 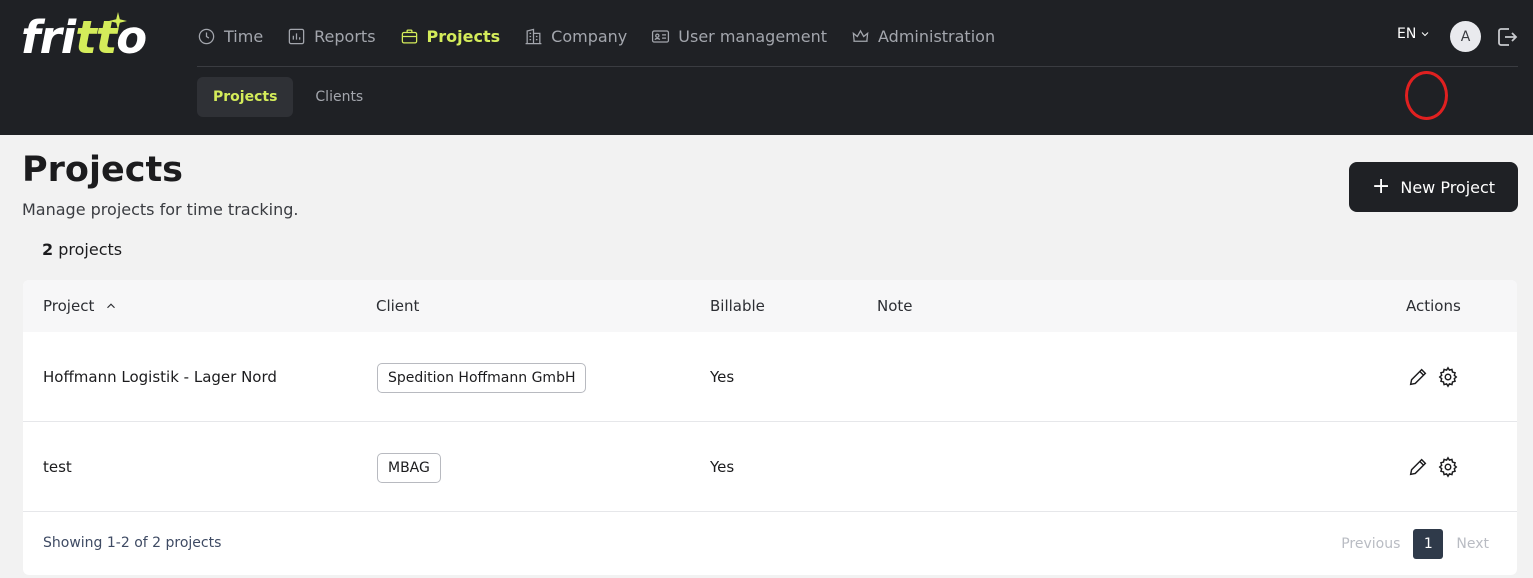 I want to click on column-header-client: Client, so click(x=398, y=306).